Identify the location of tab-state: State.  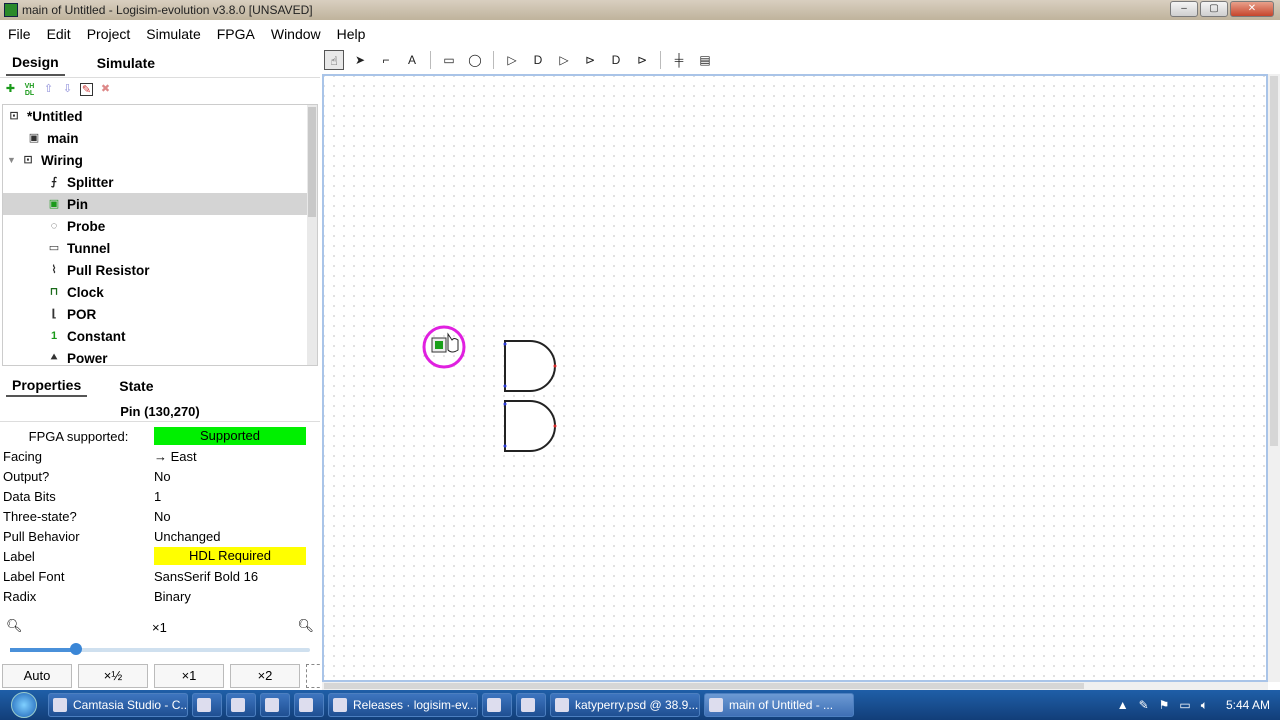
(136, 386).